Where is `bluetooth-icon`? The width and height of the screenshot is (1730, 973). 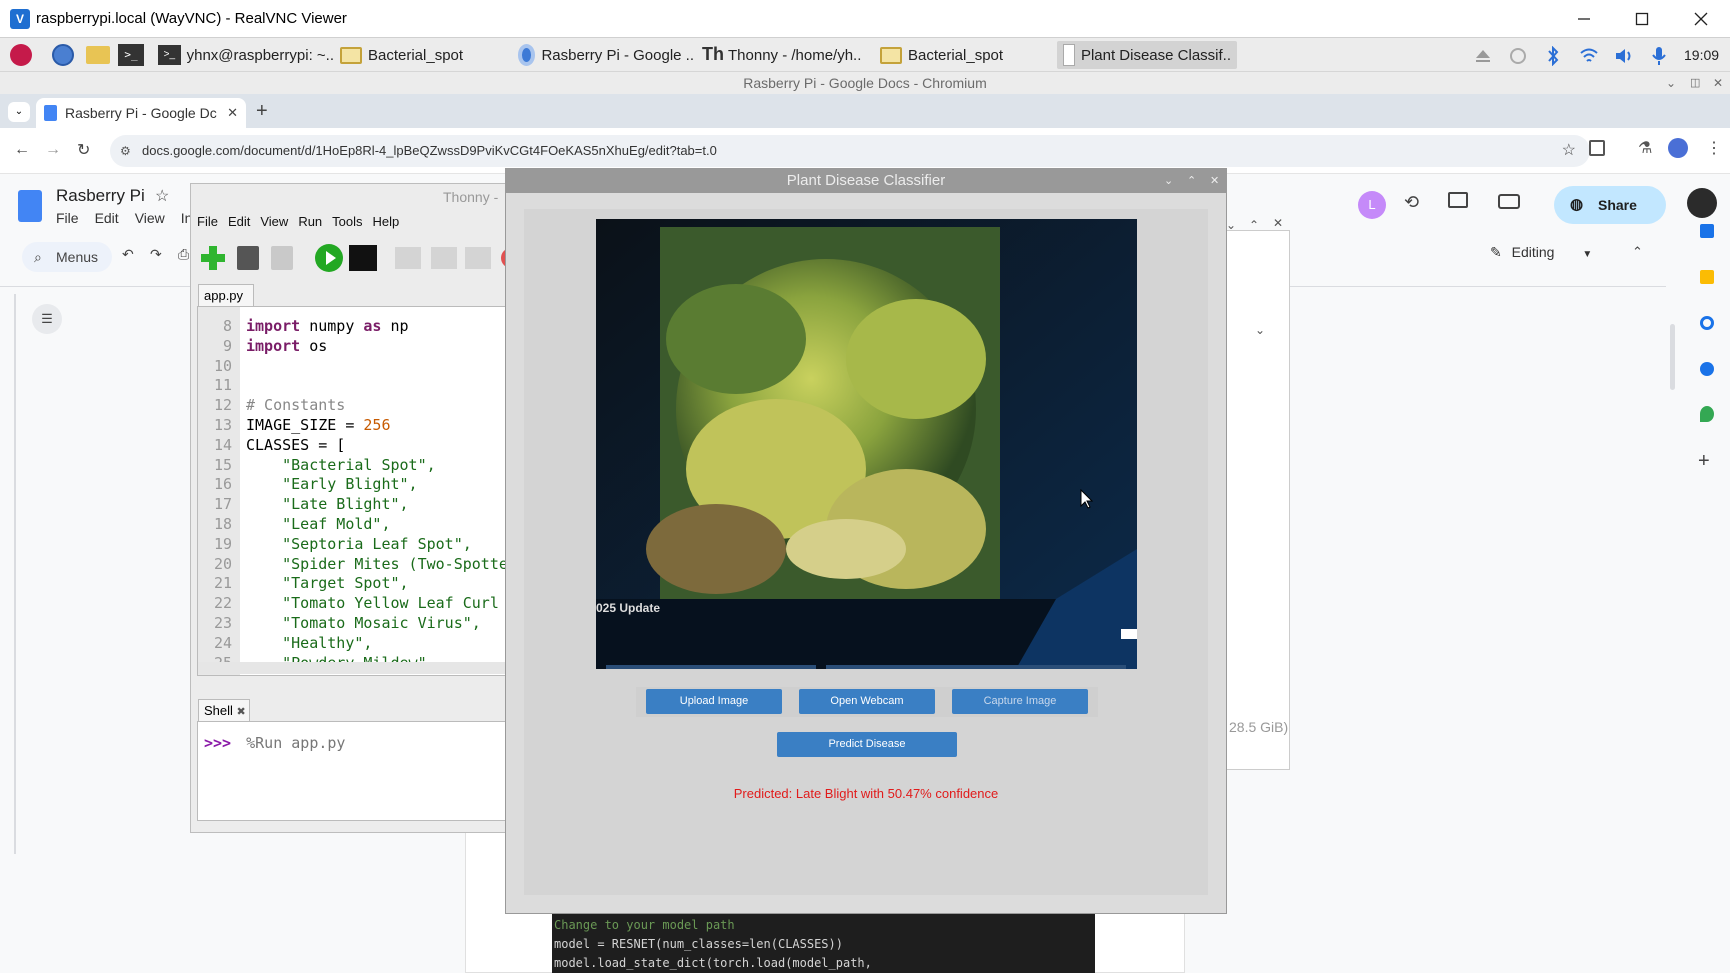 bluetooth-icon is located at coordinates (1553, 56).